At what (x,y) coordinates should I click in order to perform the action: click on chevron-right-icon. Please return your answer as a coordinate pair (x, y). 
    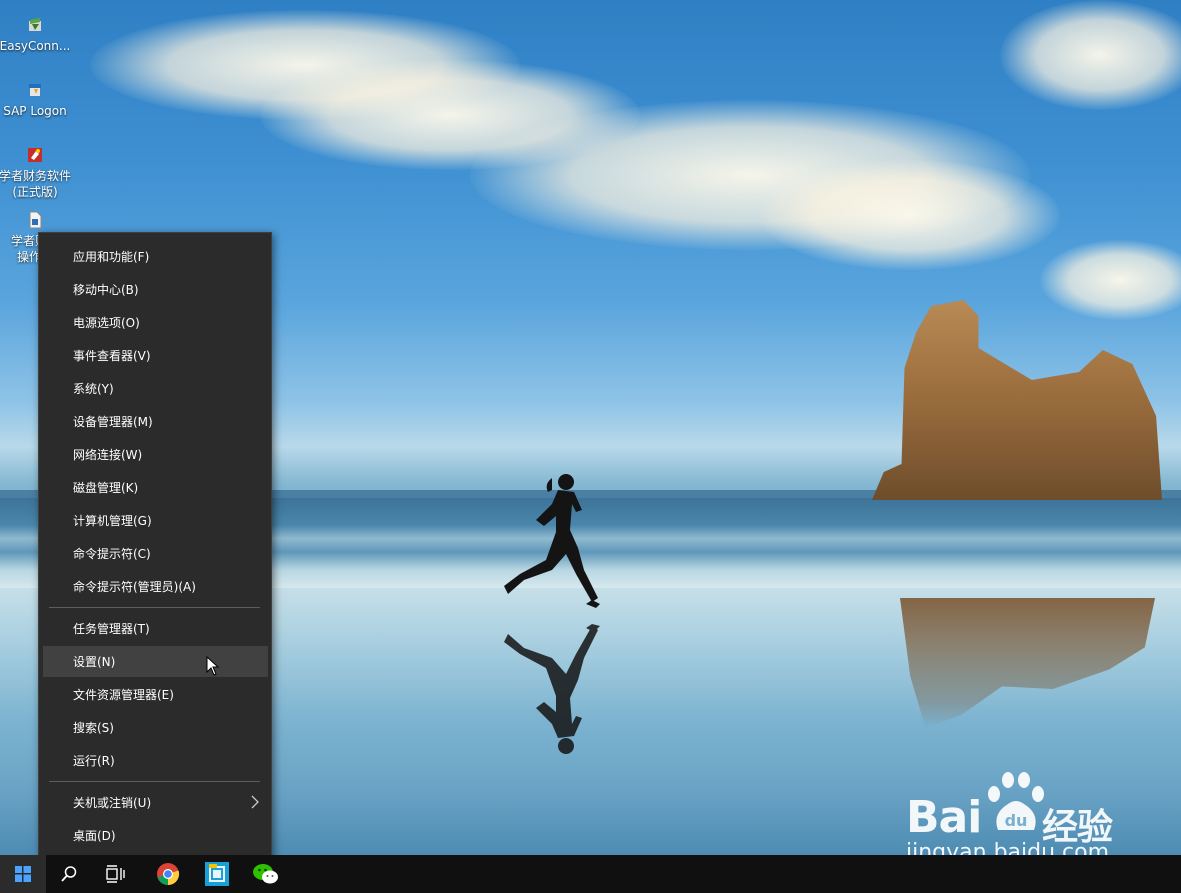
    Looking at the image, I should click on (255, 802).